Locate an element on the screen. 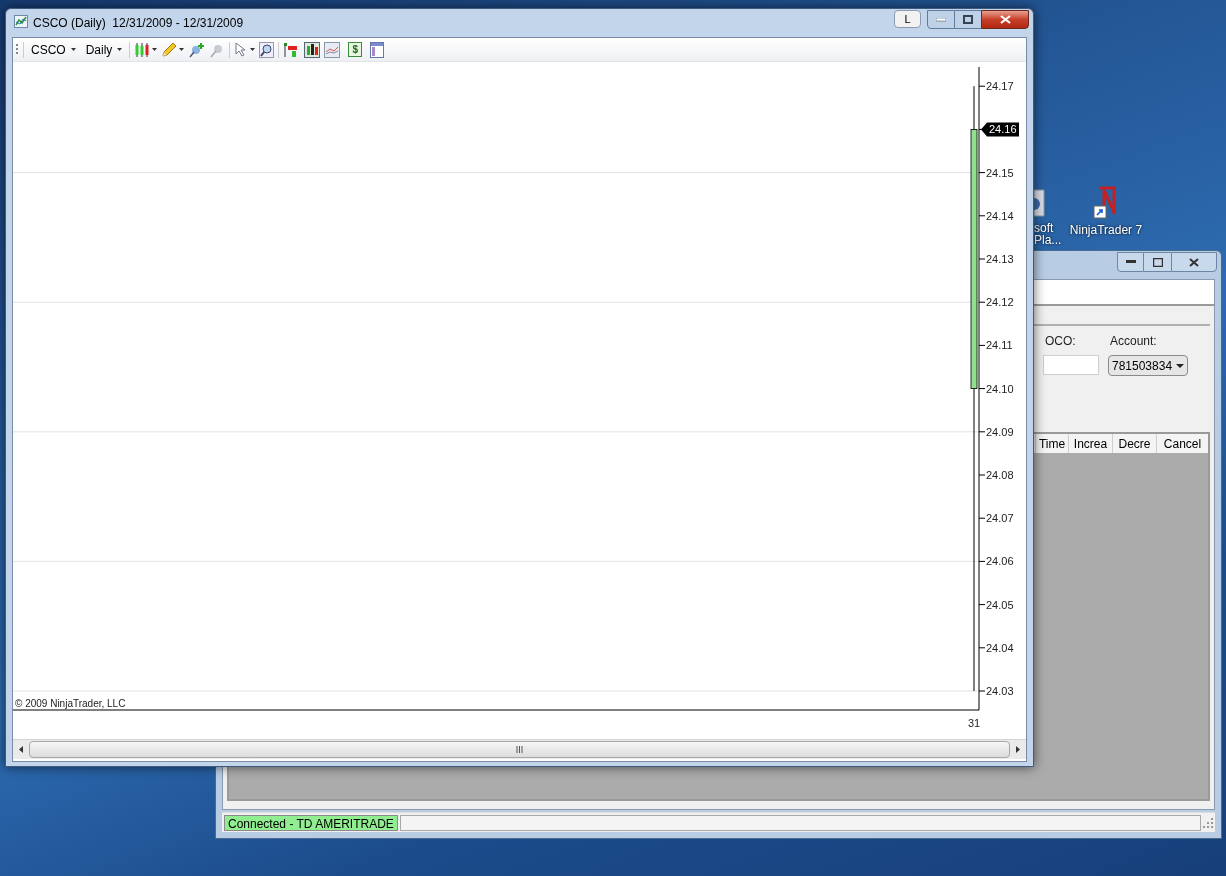 This screenshot has height=876, width=1226. candles-chart-icon is located at coordinates (312, 49).